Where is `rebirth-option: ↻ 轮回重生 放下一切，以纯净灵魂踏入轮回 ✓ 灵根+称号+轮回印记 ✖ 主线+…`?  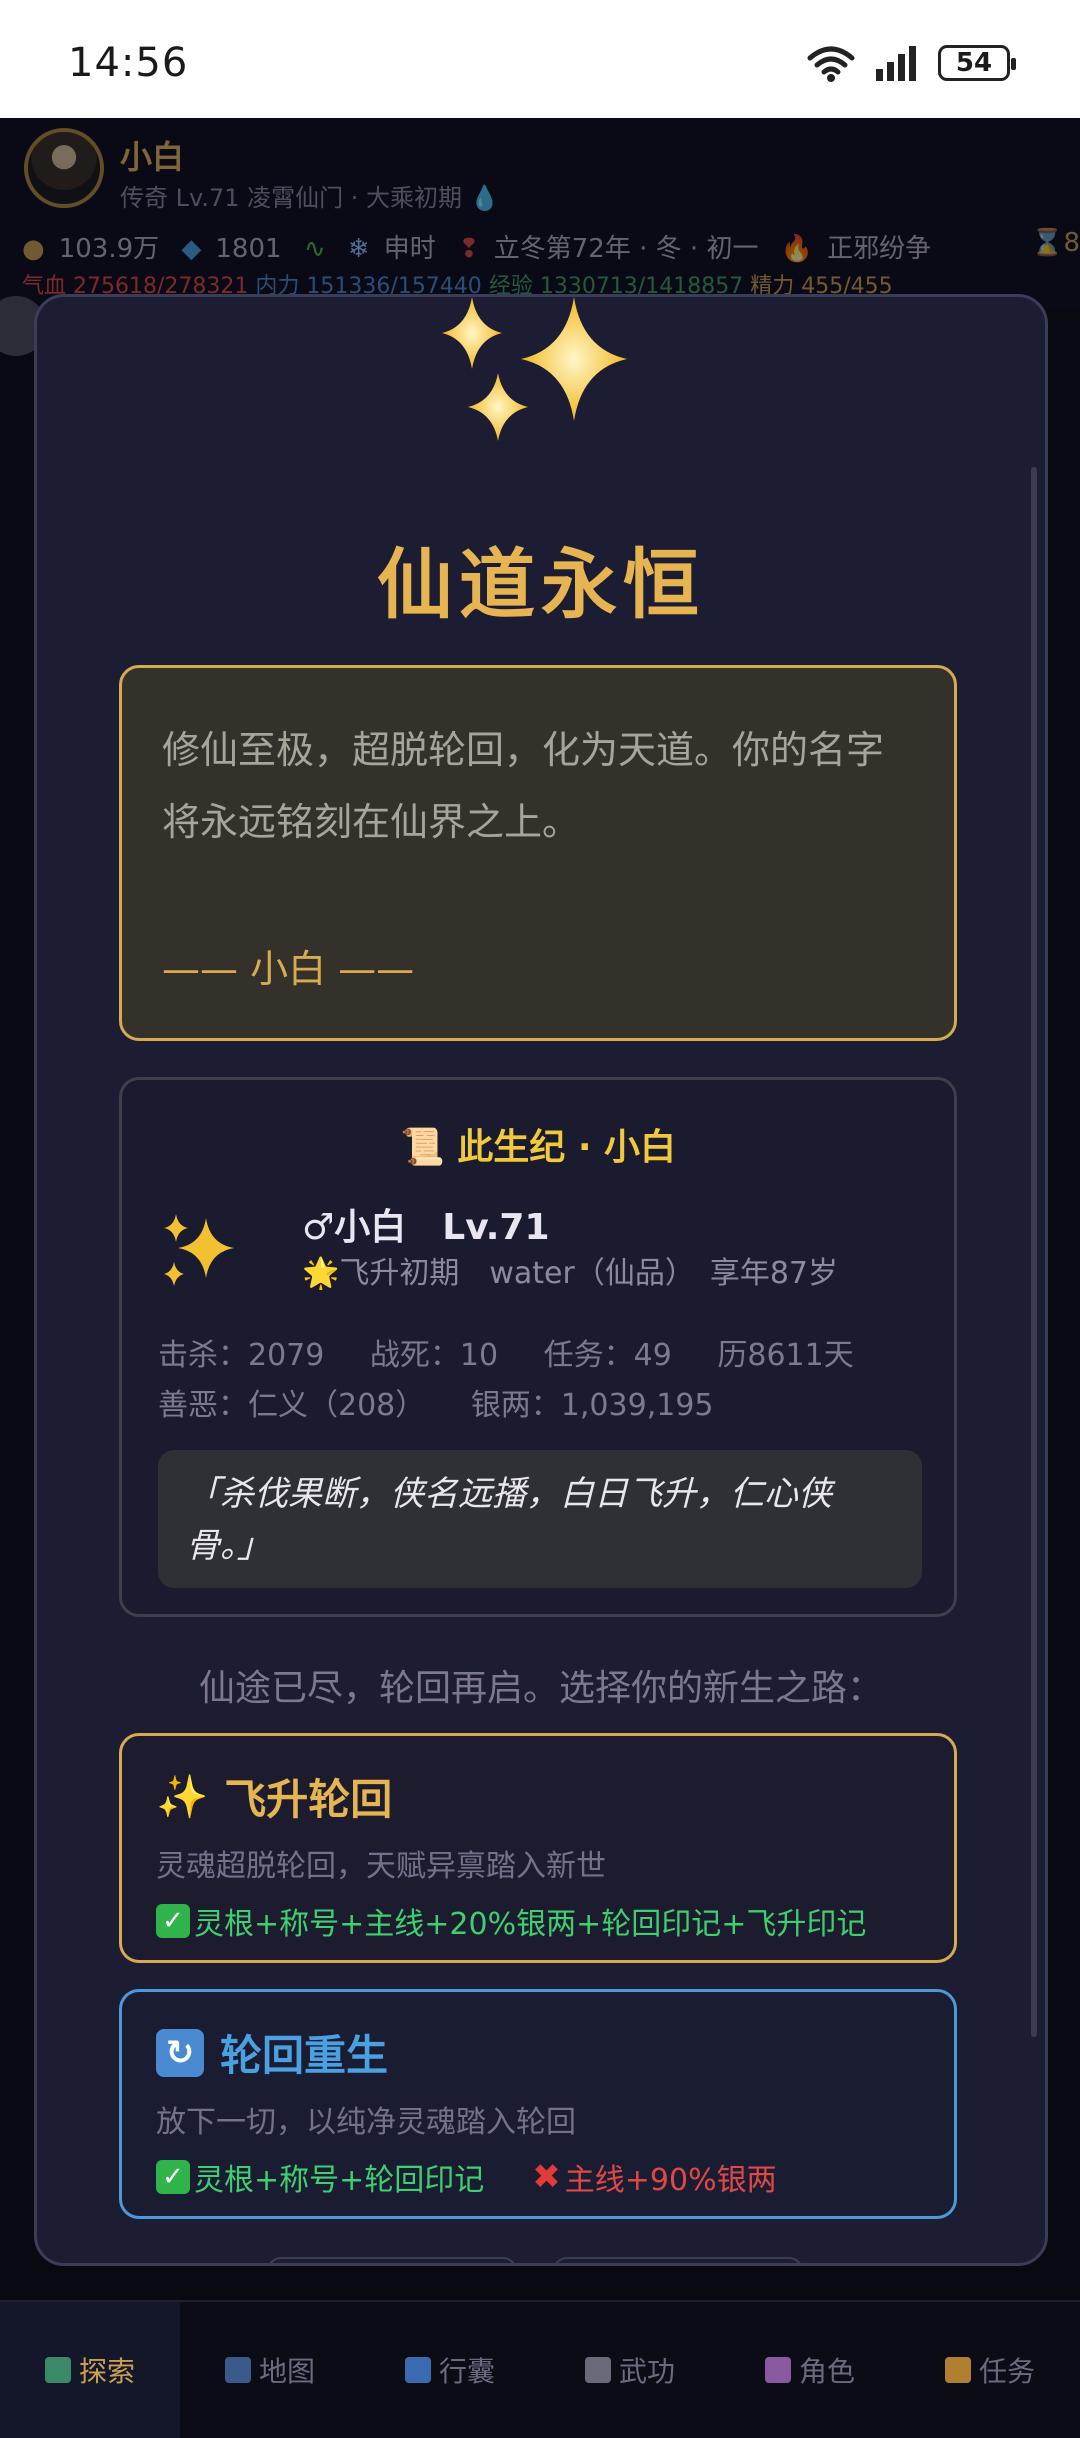 rebirth-option: ↻ 轮回重生 放下一切，以纯净灵魂踏入轮回 ✓ 灵根+称号+轮回印记 ✖ 主线+… is located at coordinates (538, 2104).